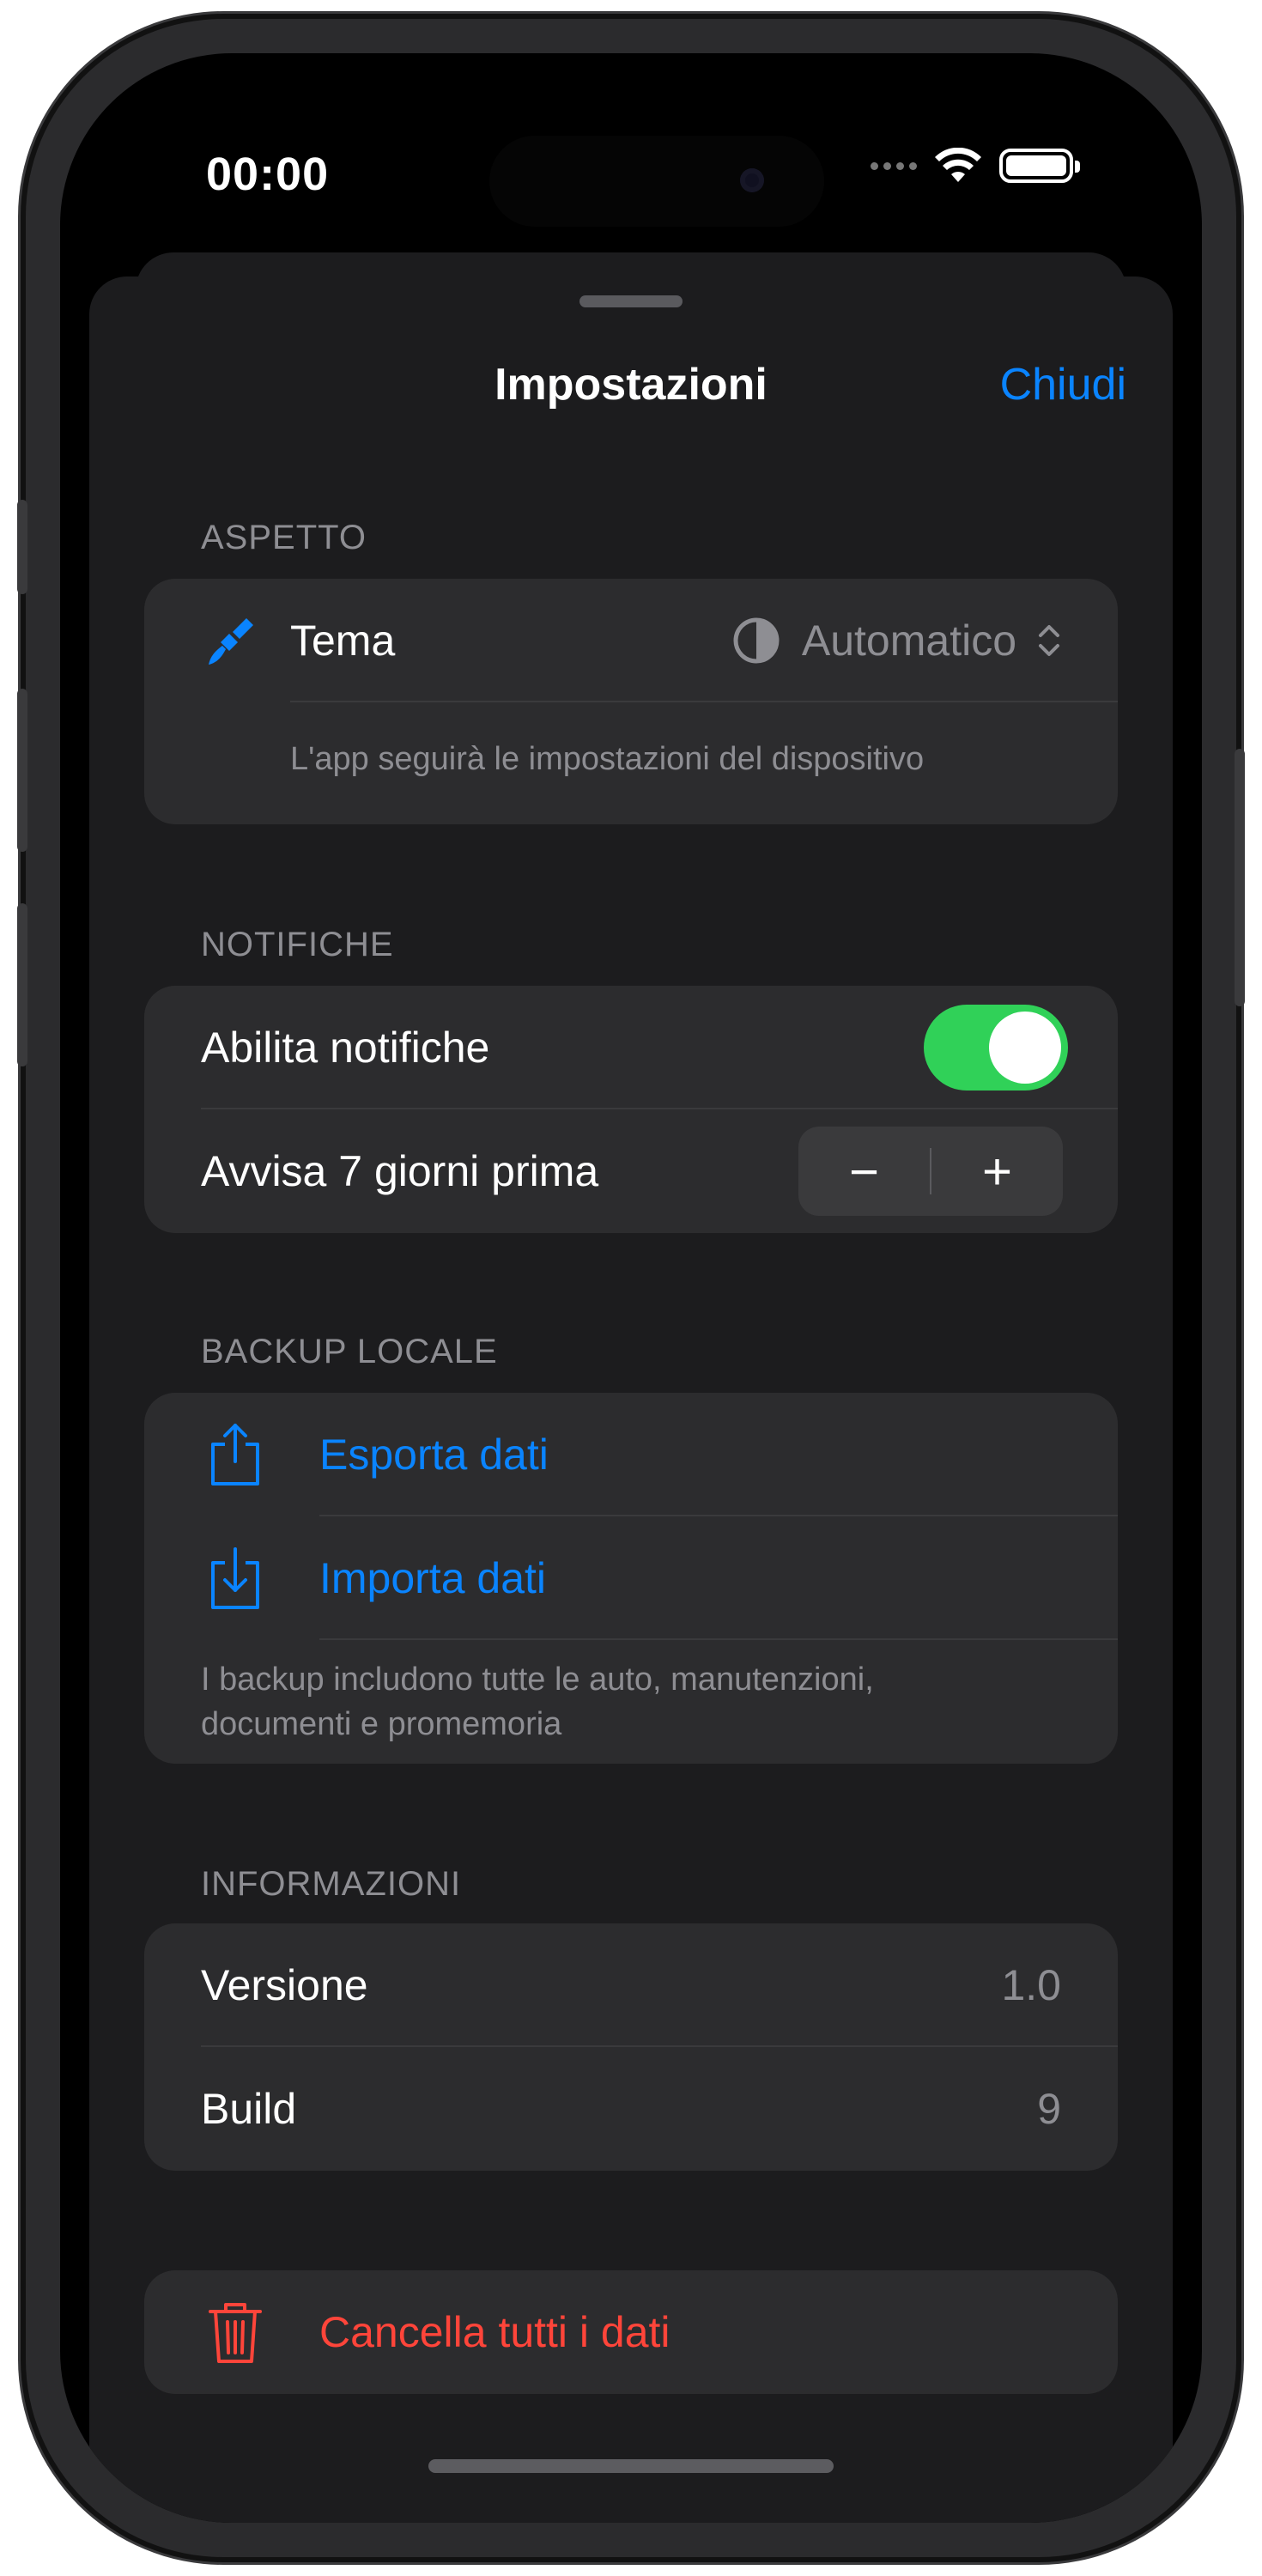 The height and width of the screenshot is (2576, 1262). I want to click on power-button, so click(1240, 878).